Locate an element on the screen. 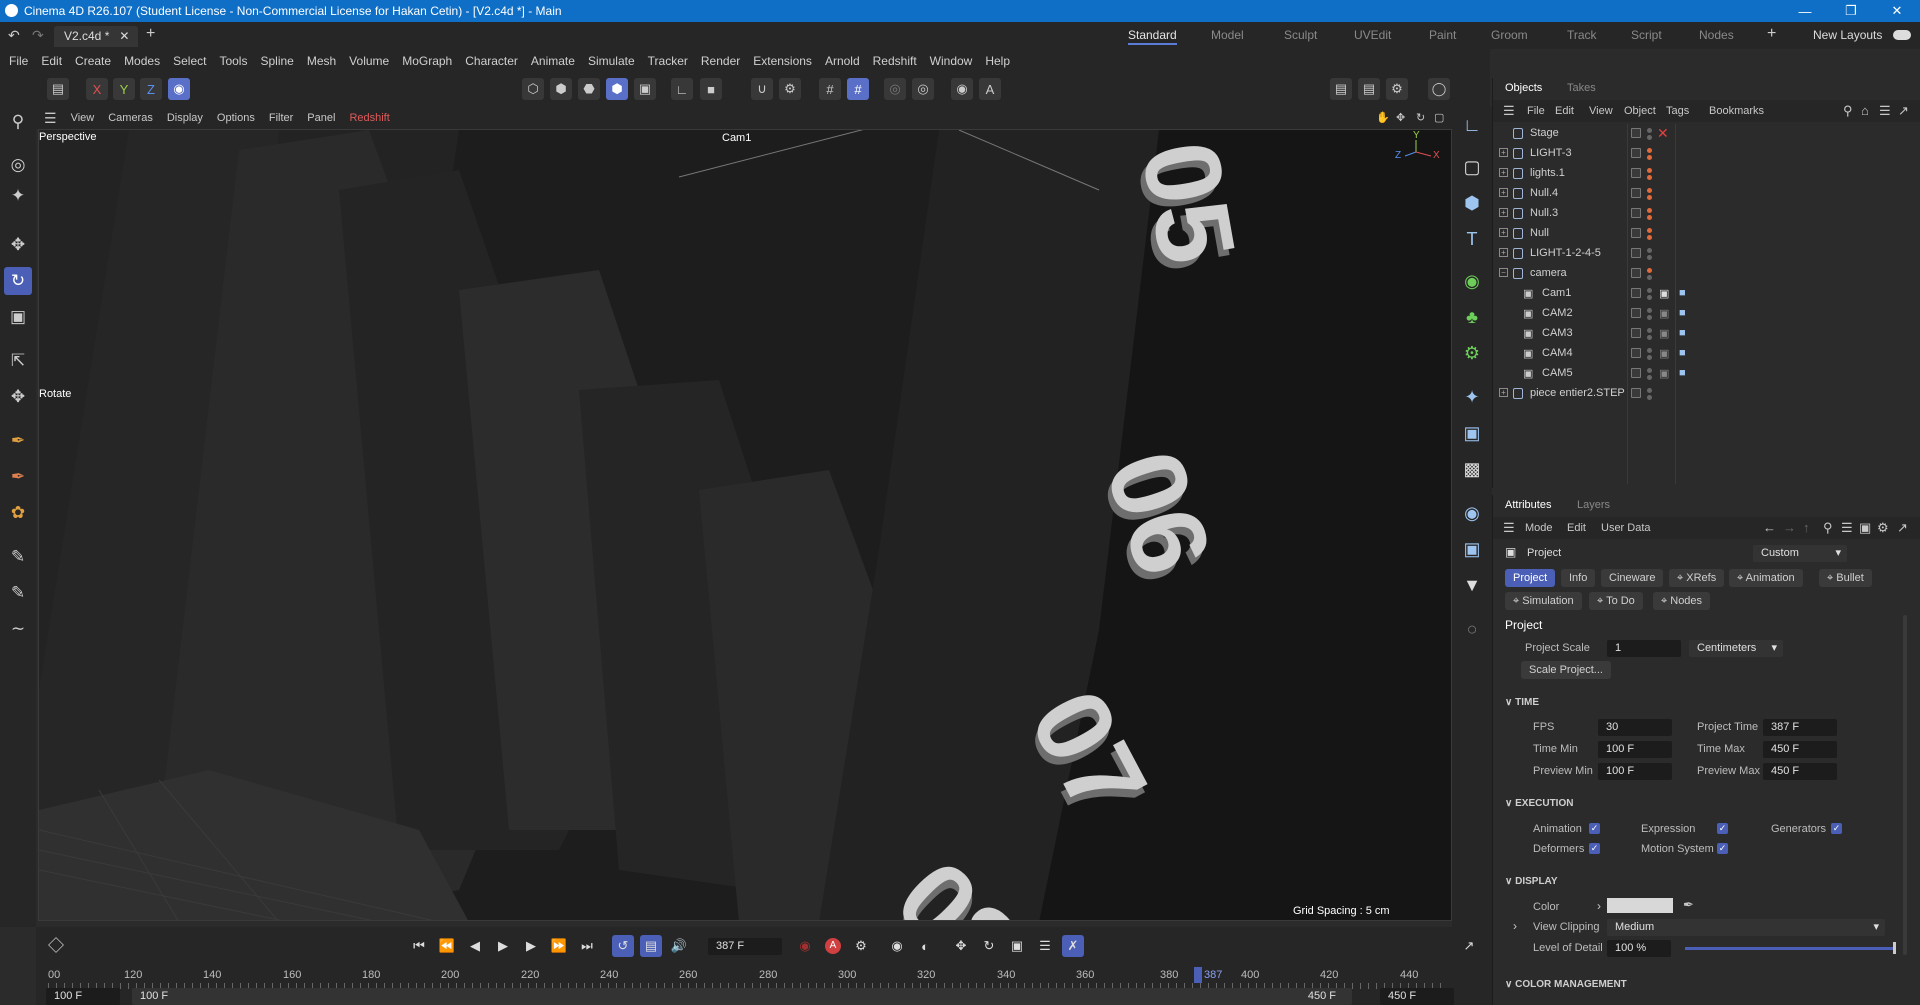  menu-file: File is located at coordinates (18, 61).